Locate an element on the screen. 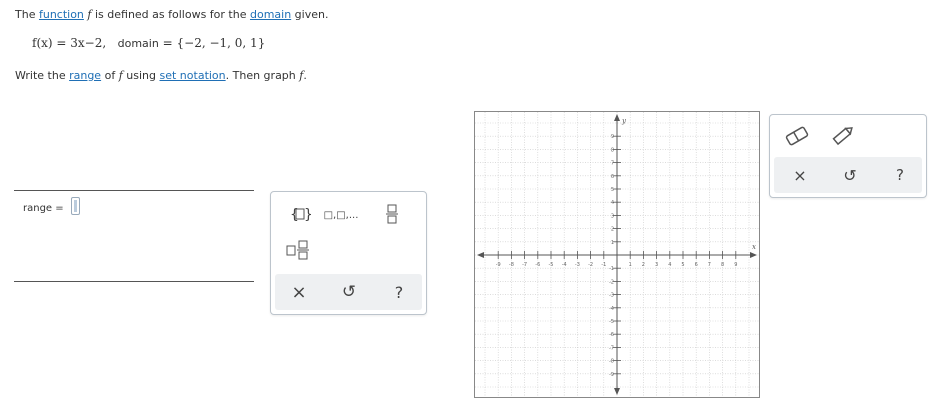  x-axis-arrow-left is located at coordinates (480, 255).